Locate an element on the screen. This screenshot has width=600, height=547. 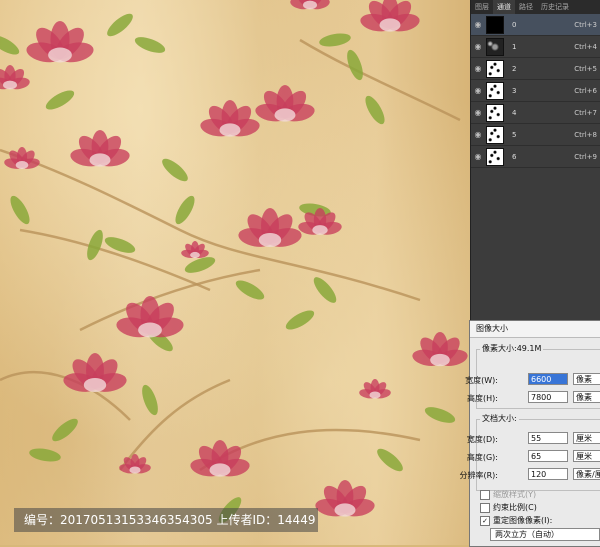
doc-width-row: 宽度(D): 55 厘米 is located at coordinates (533, 439).